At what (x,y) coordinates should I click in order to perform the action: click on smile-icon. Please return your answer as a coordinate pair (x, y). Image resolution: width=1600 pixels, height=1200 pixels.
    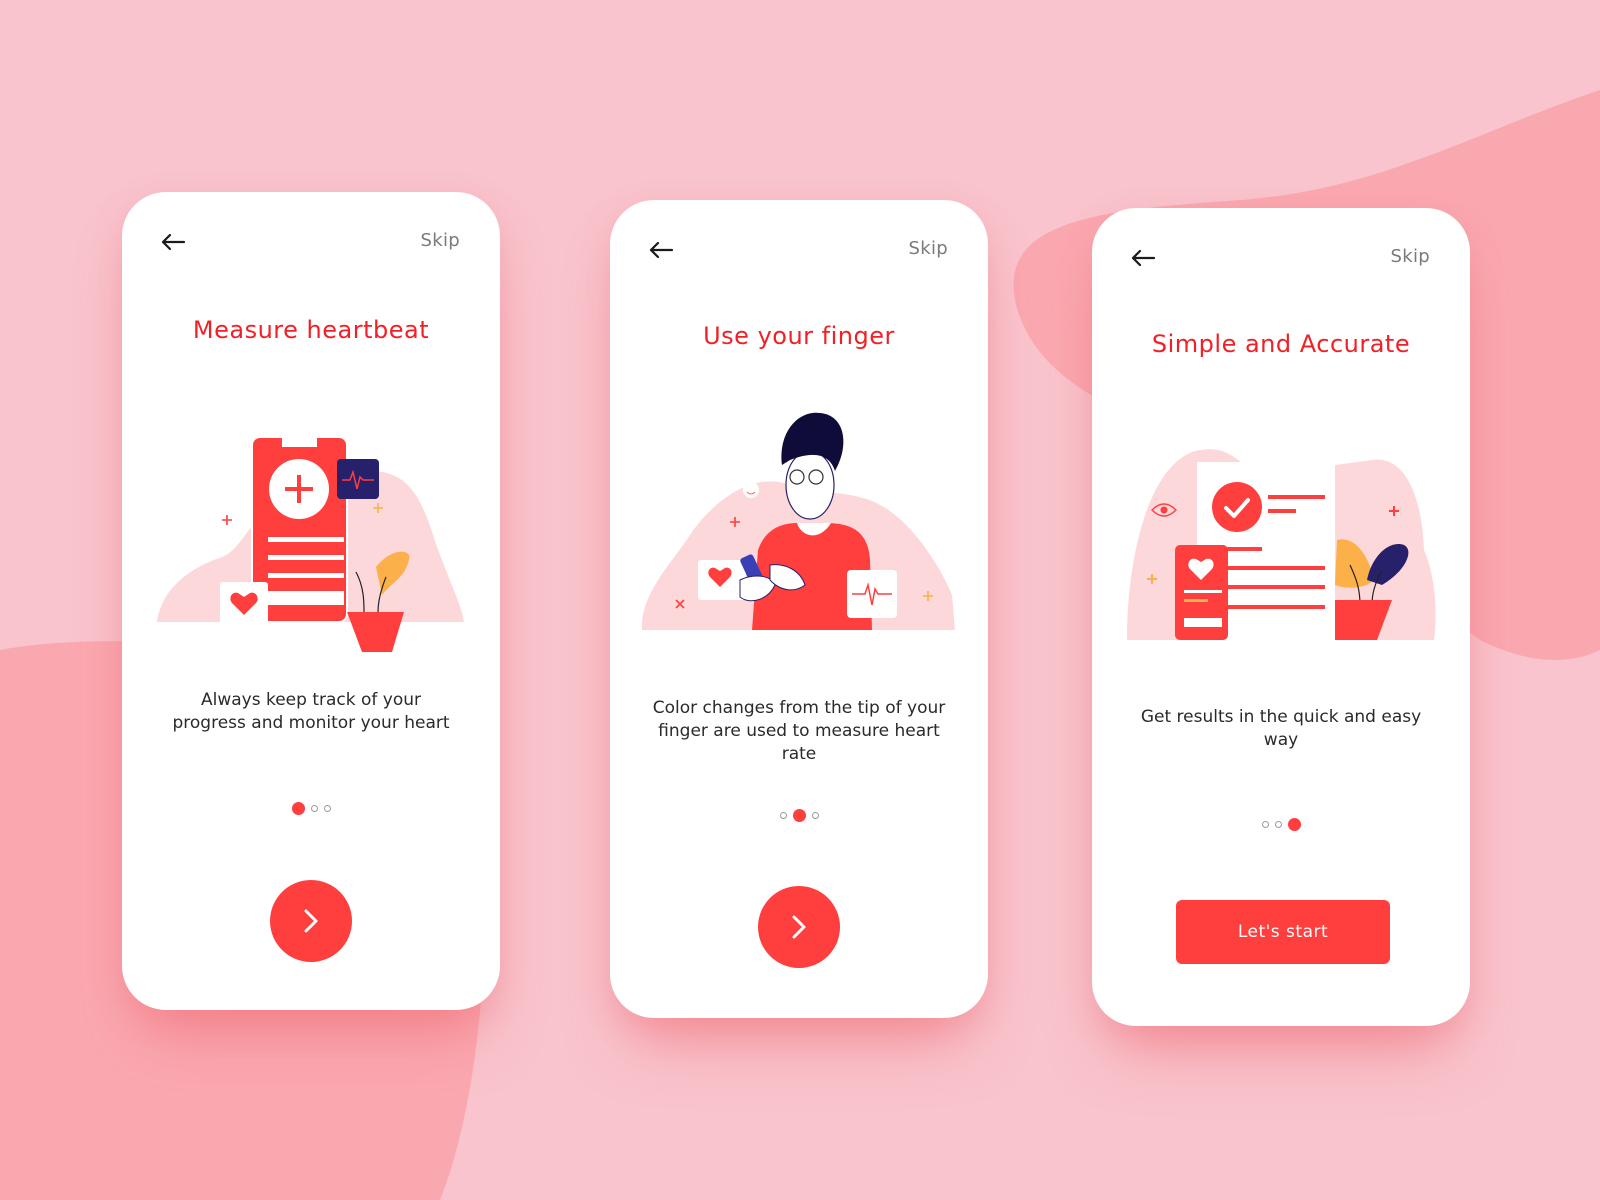
    Looking at the image, I should click on (751, 490).